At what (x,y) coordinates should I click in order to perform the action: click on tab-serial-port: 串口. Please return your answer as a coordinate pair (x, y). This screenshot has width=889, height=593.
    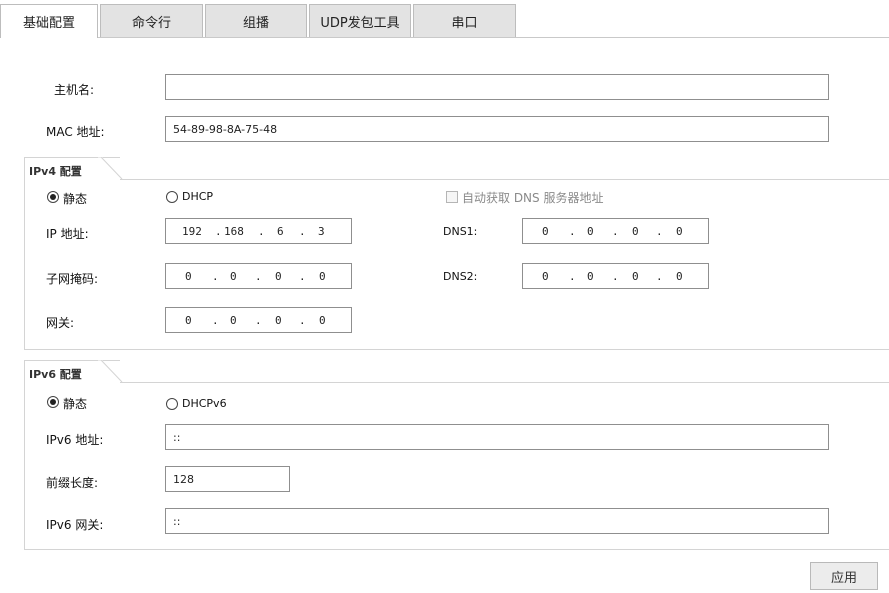
    Looking at the image, I should click on (464, 20).